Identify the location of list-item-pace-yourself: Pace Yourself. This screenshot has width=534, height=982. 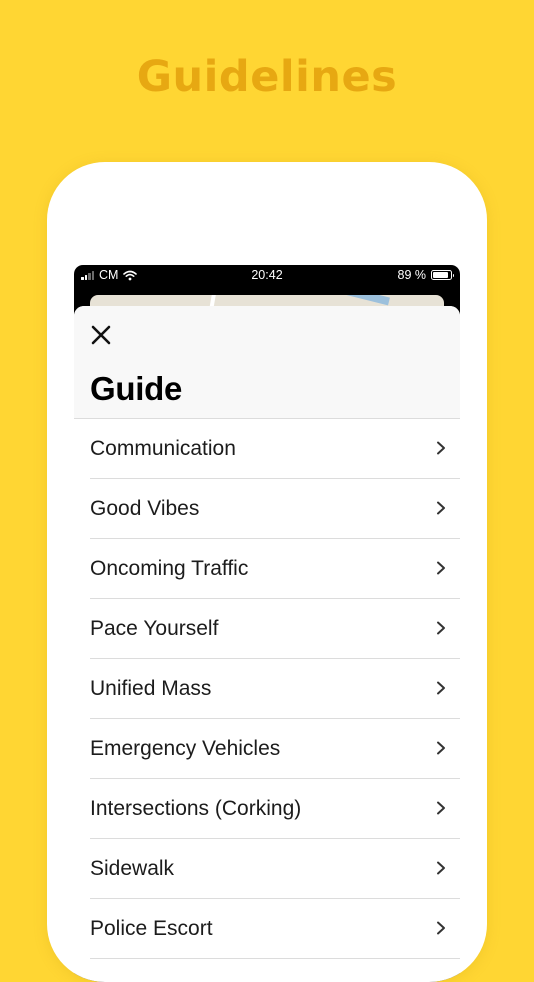
(275, 629).